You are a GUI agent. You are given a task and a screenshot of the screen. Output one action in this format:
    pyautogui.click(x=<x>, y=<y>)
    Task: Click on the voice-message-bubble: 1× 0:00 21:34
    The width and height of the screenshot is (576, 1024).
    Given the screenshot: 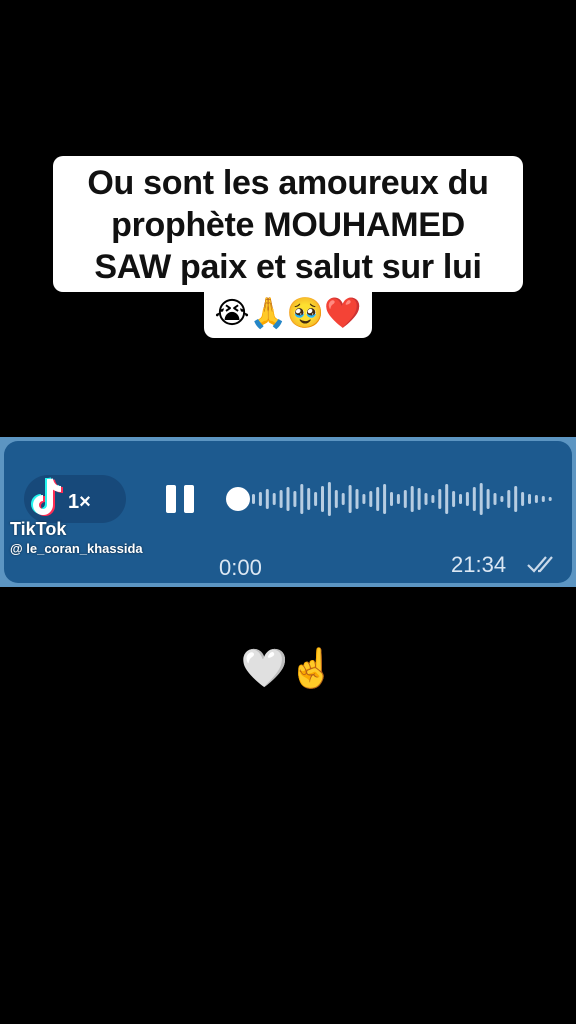 What is the action you would take?
    pyautogui.click(x=288, y=512)
    